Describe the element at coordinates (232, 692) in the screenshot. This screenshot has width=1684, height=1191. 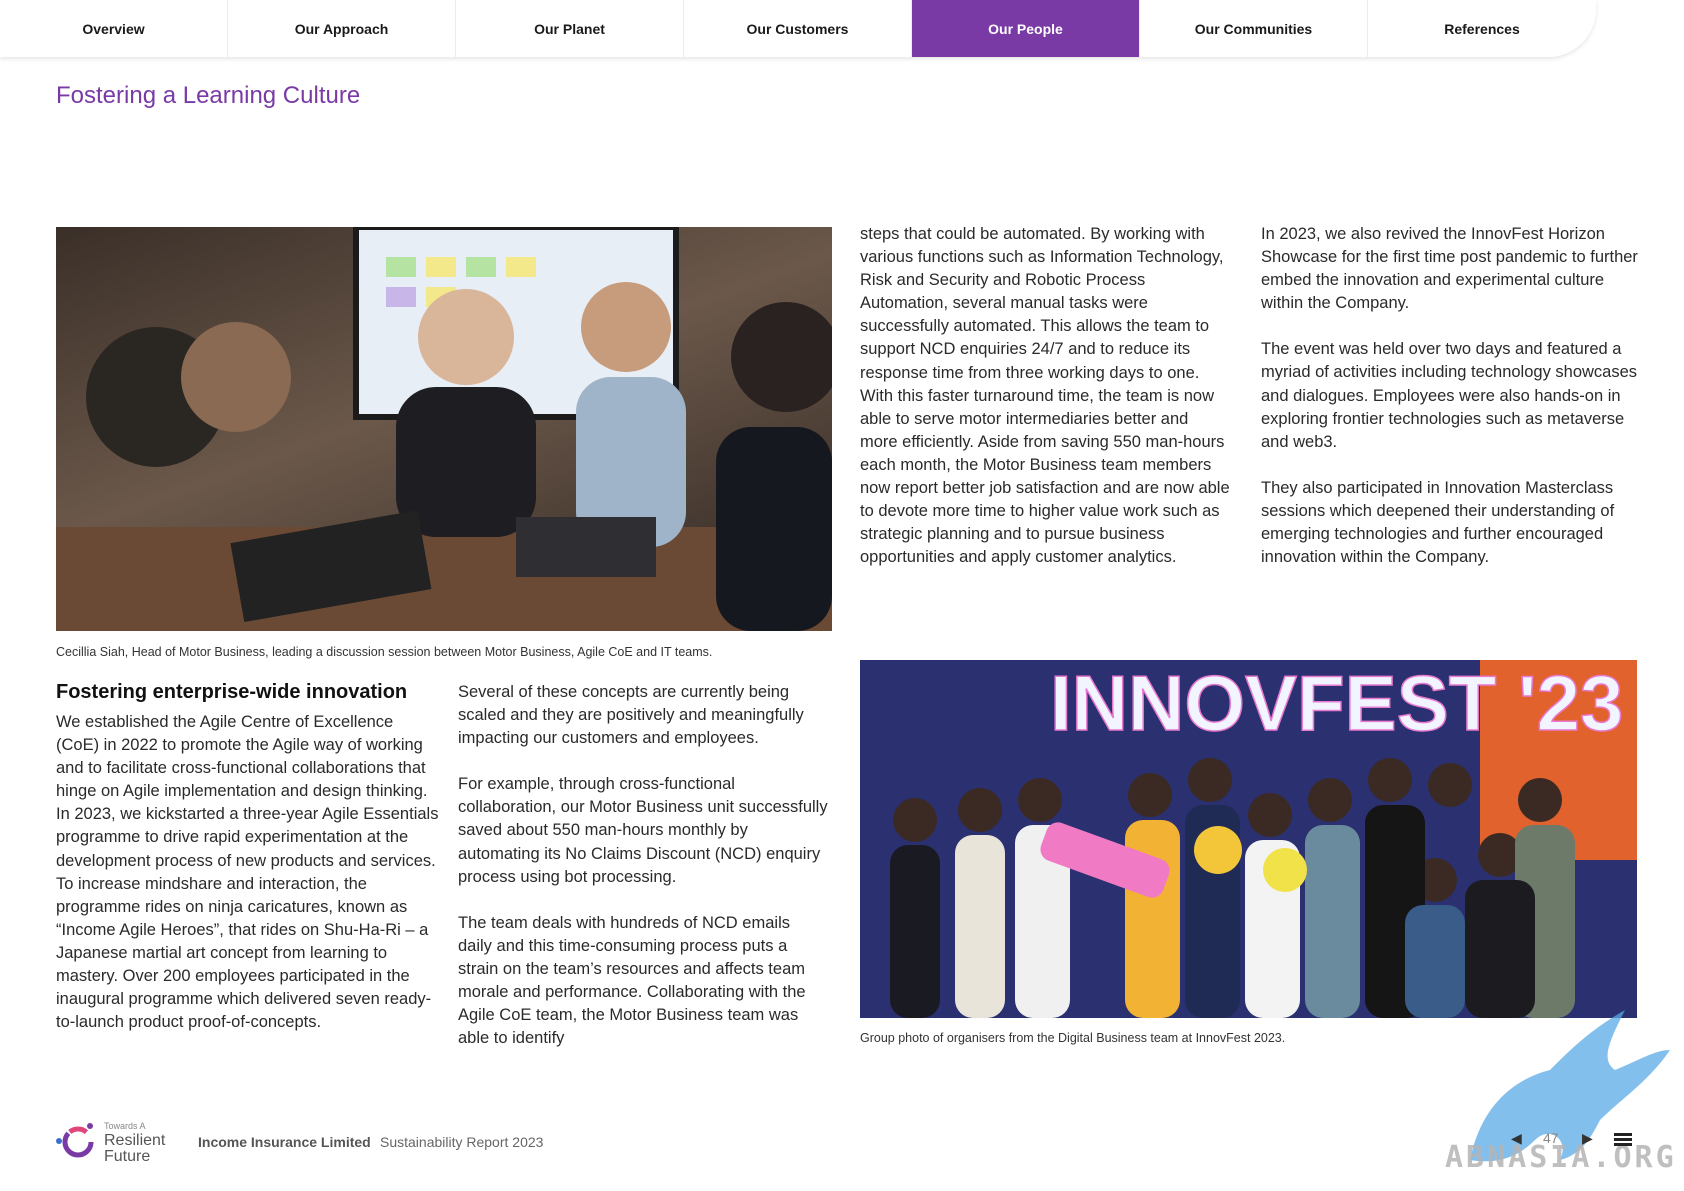
I see `section-heading: Fostering enterprise-wide innovation` at that location.